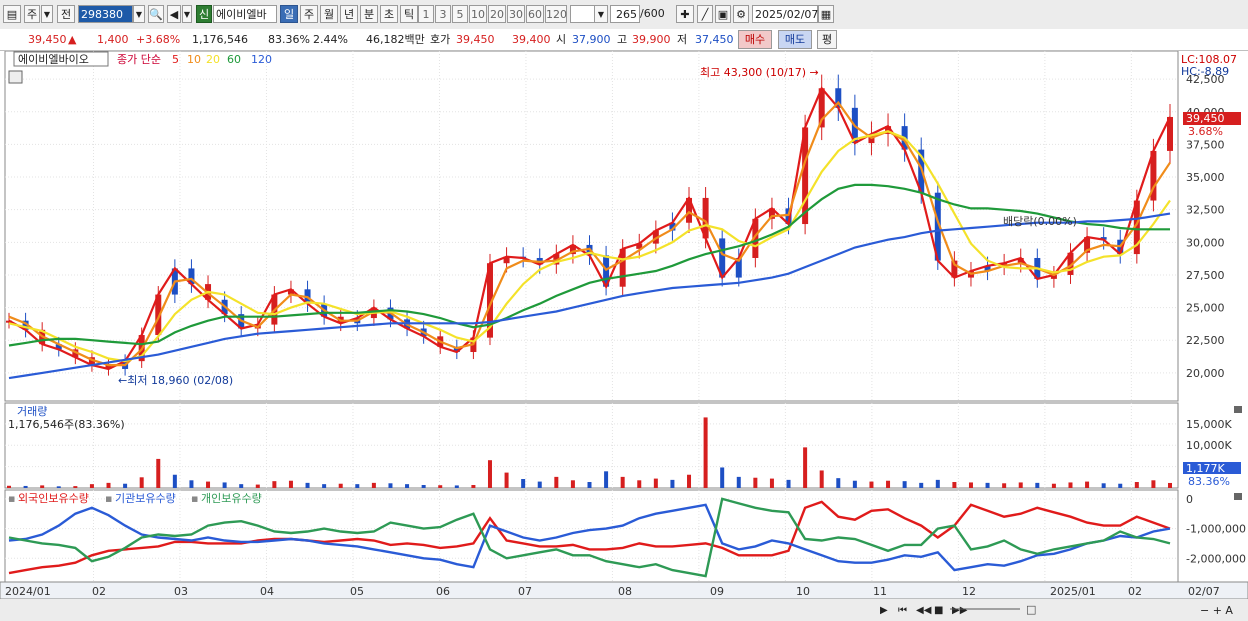 The image size is (1248, 621). Describe the element at coordinates (443, 591) in the screenshot. I see `x-label-5: 06` at that location.